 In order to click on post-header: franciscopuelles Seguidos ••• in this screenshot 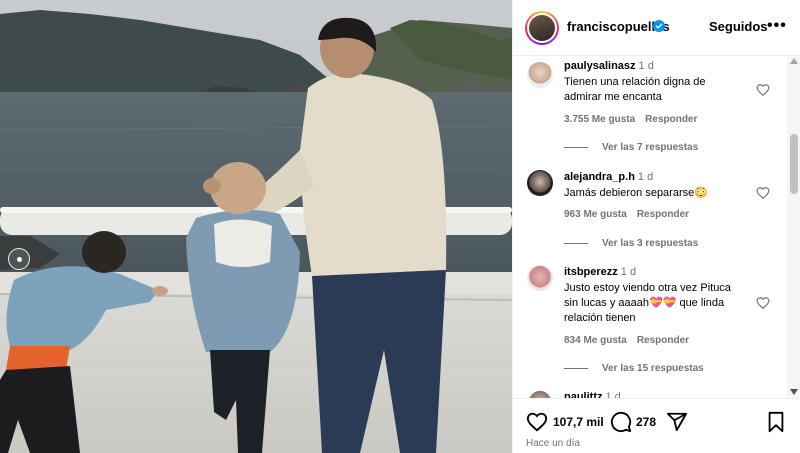, I will do `click(656, 28)`.